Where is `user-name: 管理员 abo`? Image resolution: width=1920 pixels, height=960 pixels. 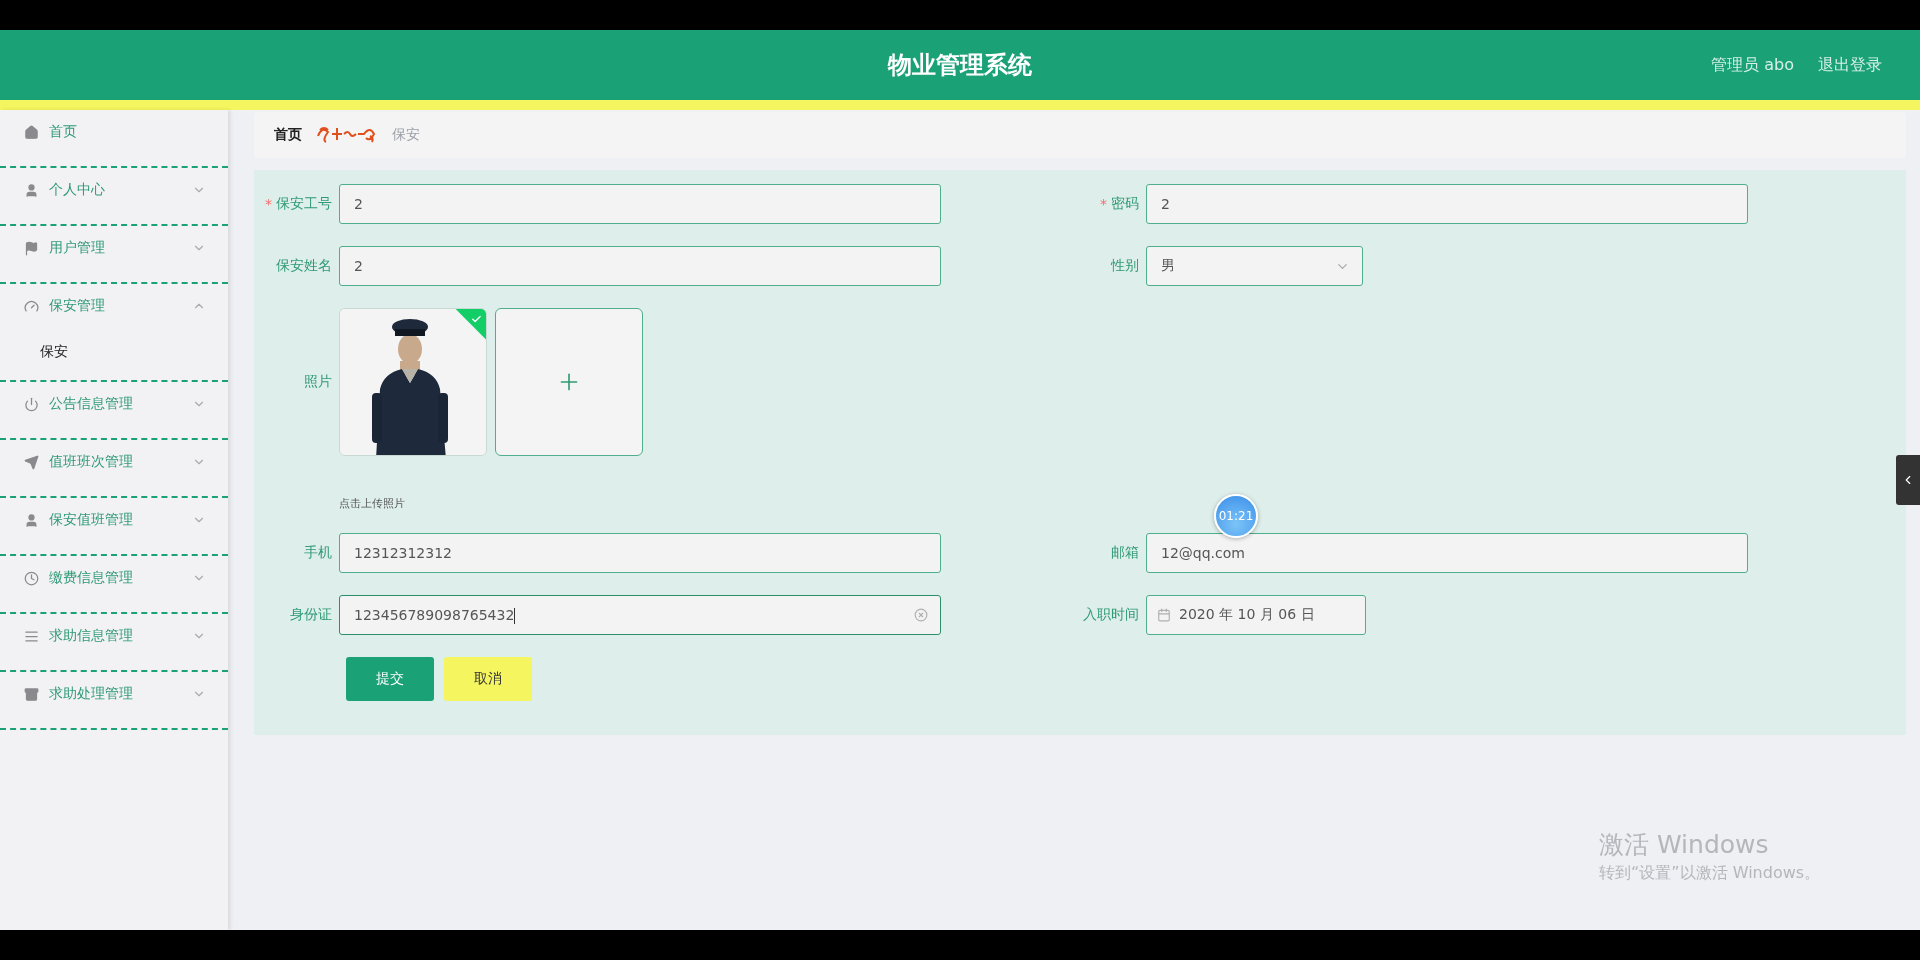
user-name: 管理员 abo is located at coordinates (1752, 65).